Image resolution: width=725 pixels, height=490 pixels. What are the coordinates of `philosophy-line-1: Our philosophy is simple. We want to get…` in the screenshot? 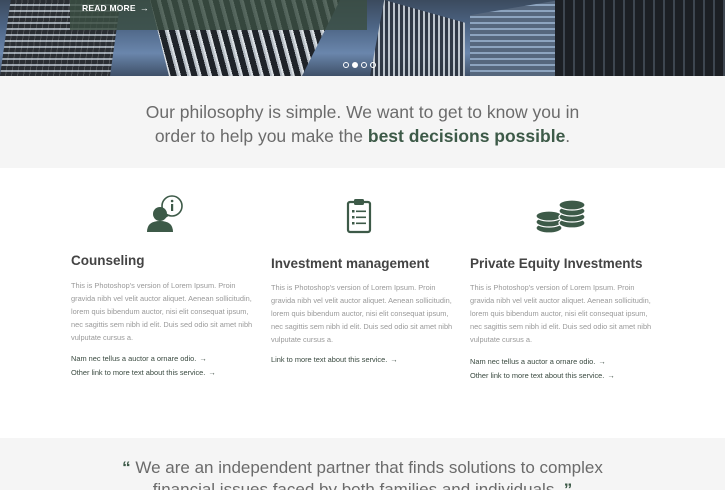 It's located at (362, 112).